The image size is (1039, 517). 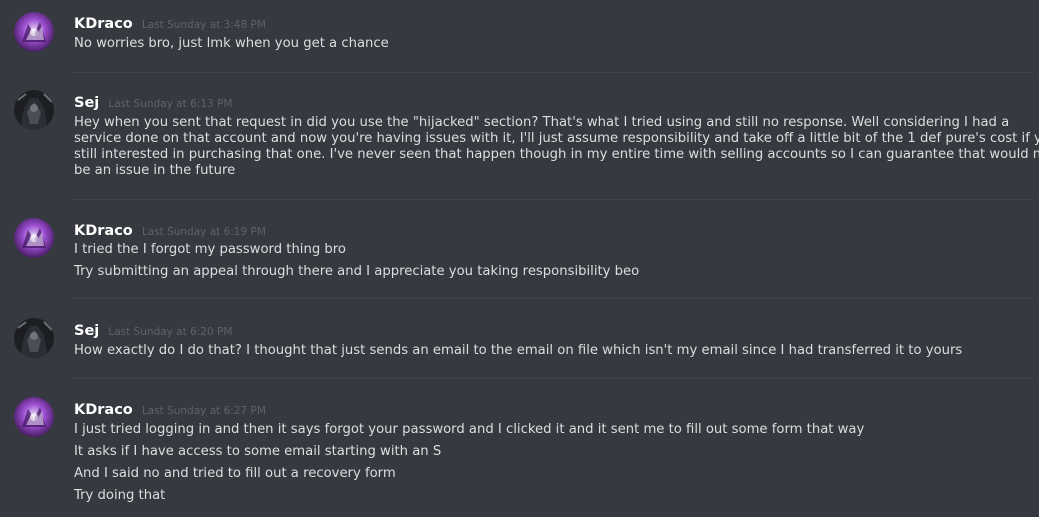 I want to click on message-text-line: be an issue in the future, so click(x=155, y=170).